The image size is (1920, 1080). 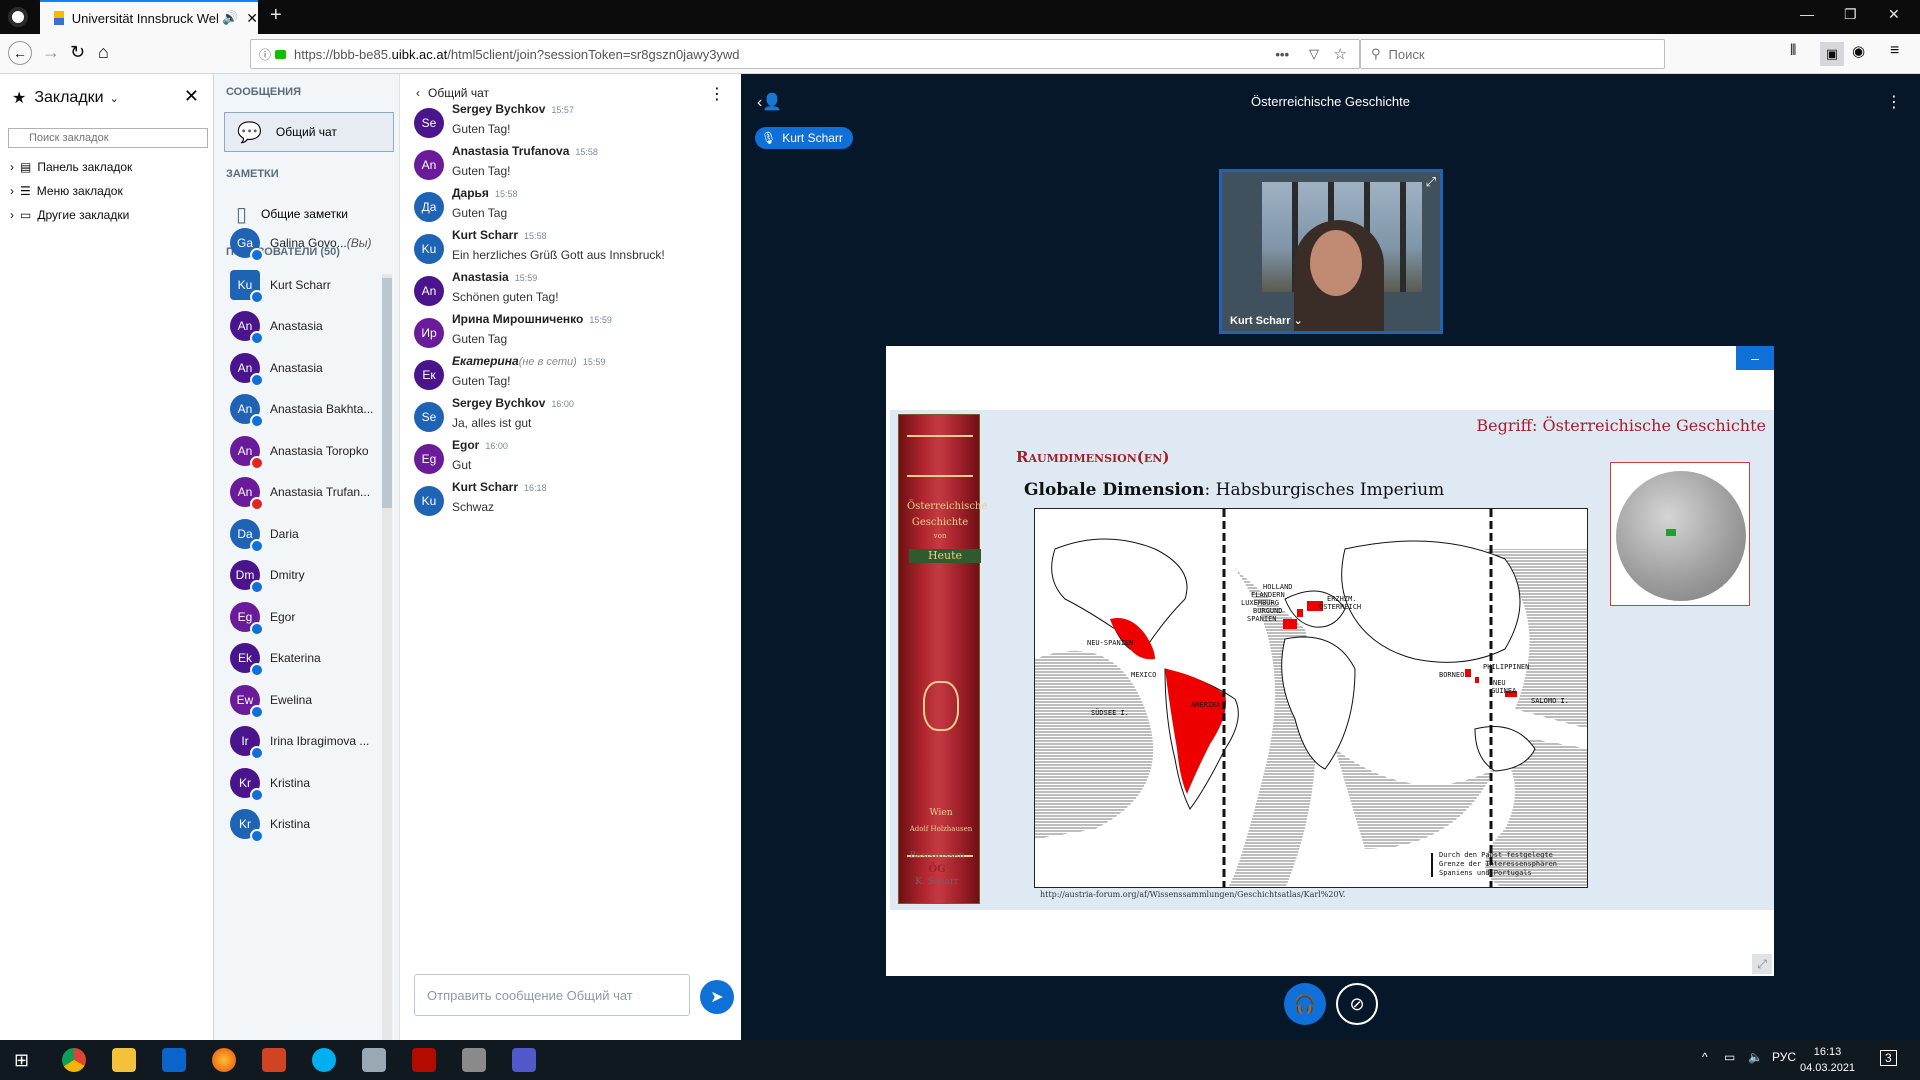 What do you see at coordinates (124, 1060) in the screenshot?
I see `file-explorer-icon` at bounding box center [124, 1060].